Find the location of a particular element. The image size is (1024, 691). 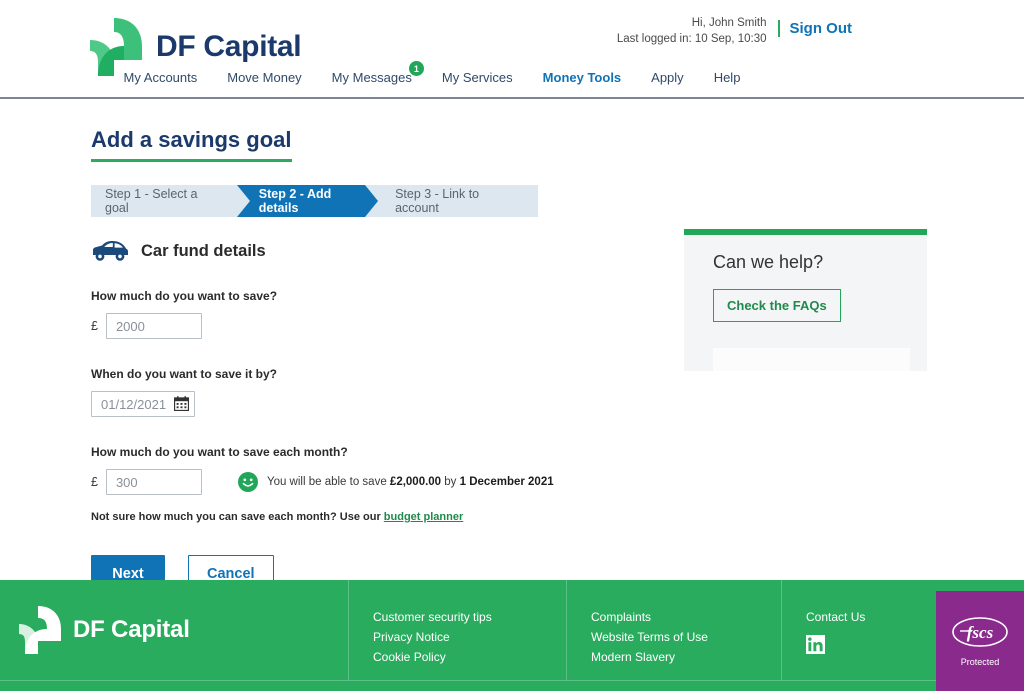

last-login: Last logged in: 10 Sep, 10:30 is located at coordinates (691, 38).